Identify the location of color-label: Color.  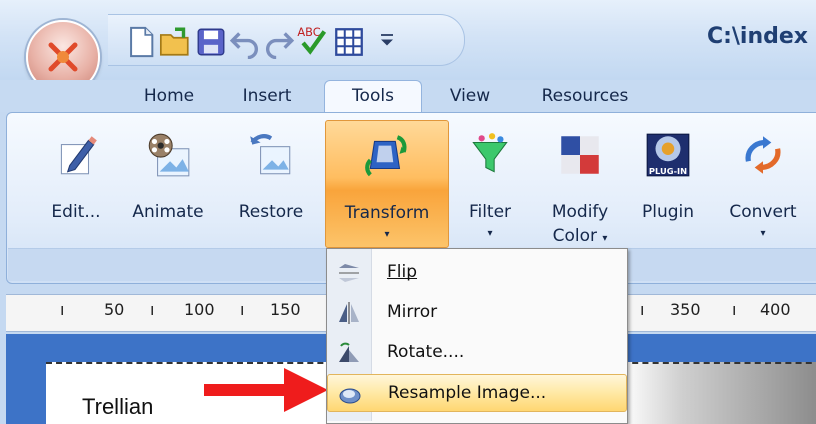
(574, 236).